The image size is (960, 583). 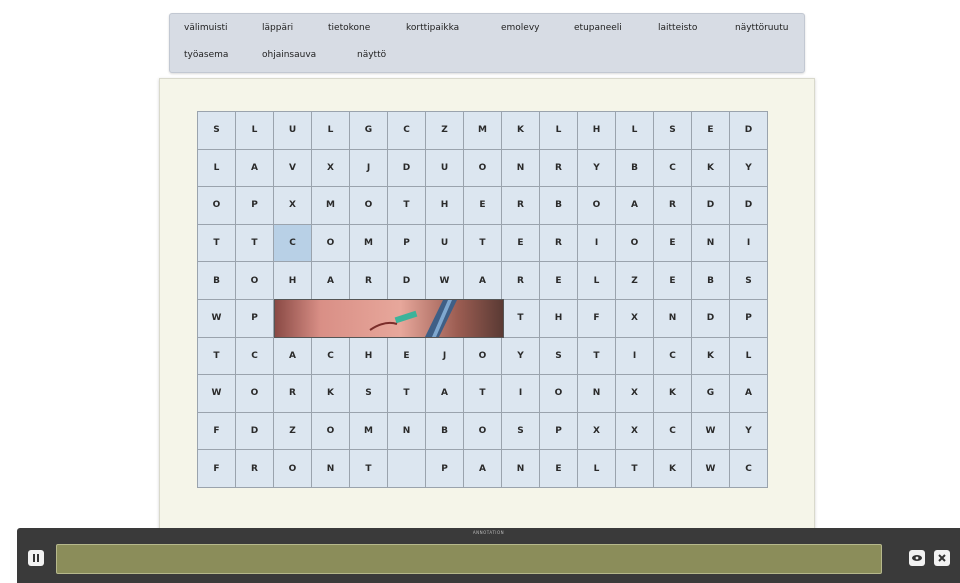 I want to click on progress-bar, so click(x=469, y=559).